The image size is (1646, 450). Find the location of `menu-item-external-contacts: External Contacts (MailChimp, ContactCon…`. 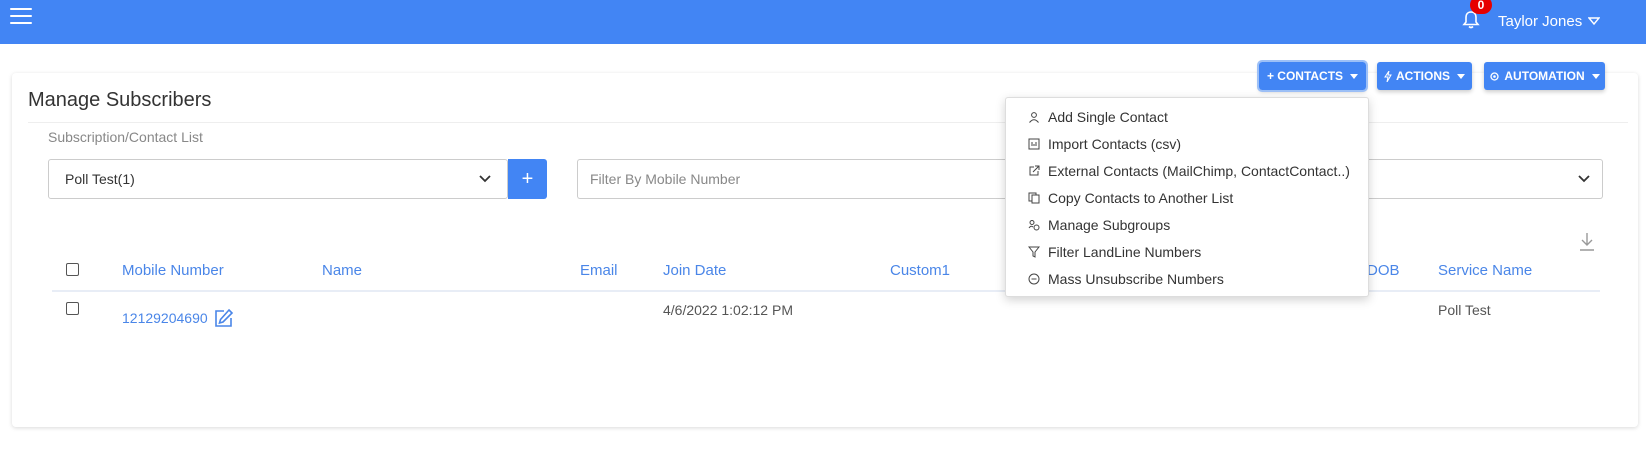

menu-item-external-contacts: External Contacts (MailChimp, ContactCon… is located at coordinates (1189, 171).